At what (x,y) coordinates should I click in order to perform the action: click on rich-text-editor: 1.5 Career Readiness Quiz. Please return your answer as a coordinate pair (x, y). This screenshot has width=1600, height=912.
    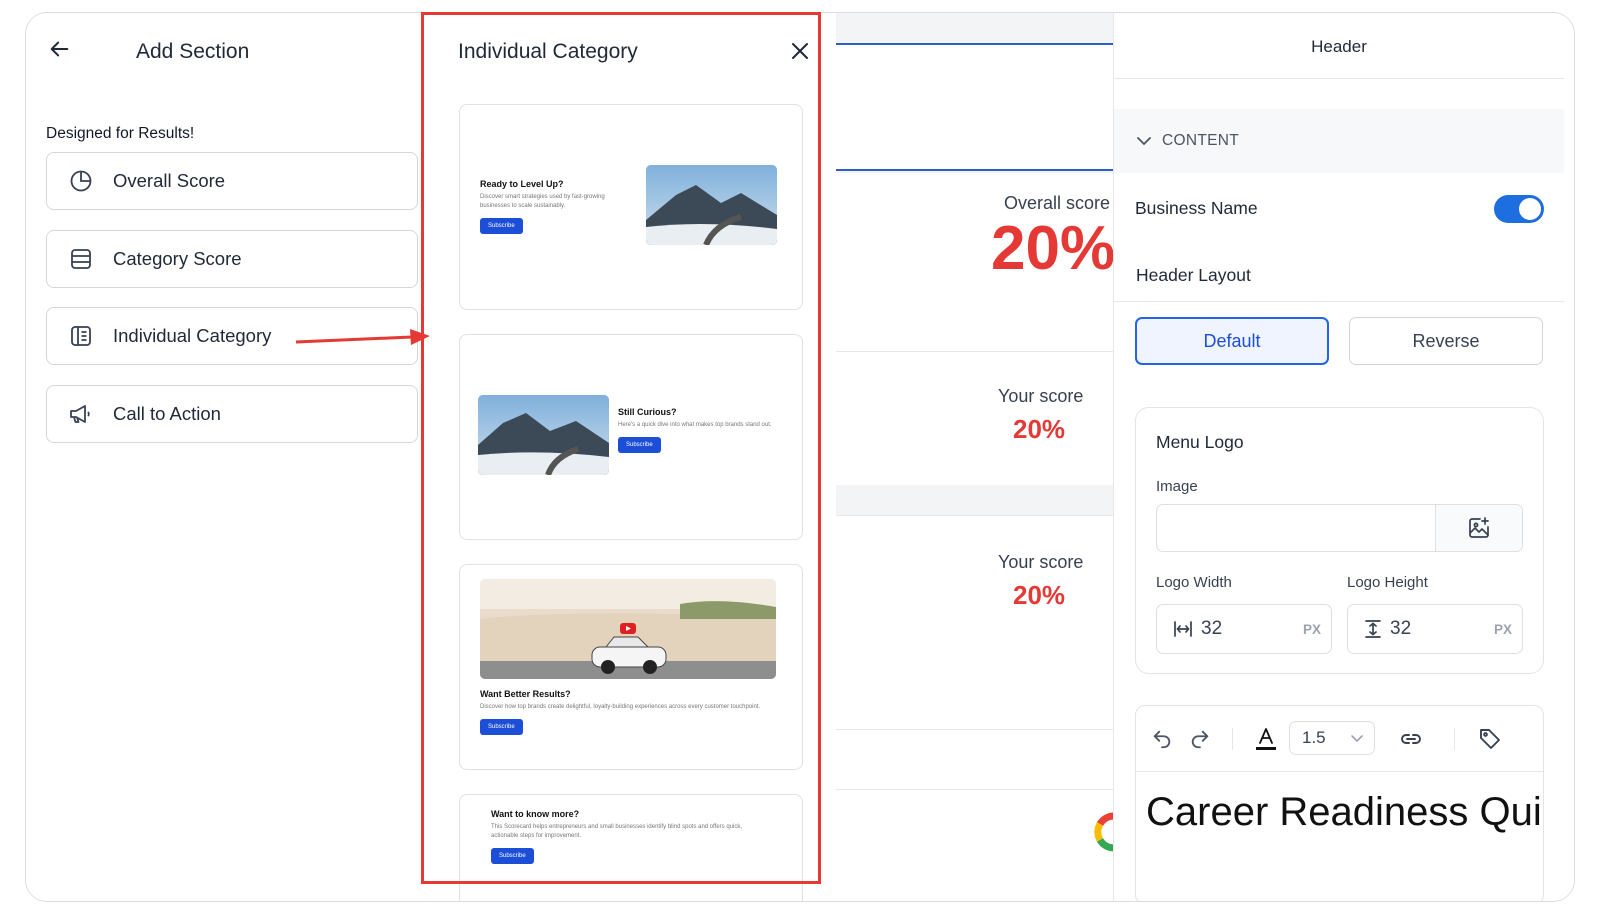
    Looking at the image, I should click on (1339, 803).